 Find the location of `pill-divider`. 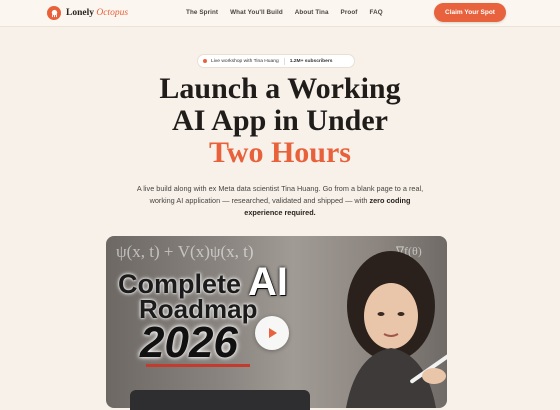

pill-divider is located at coordinates (284, 61).